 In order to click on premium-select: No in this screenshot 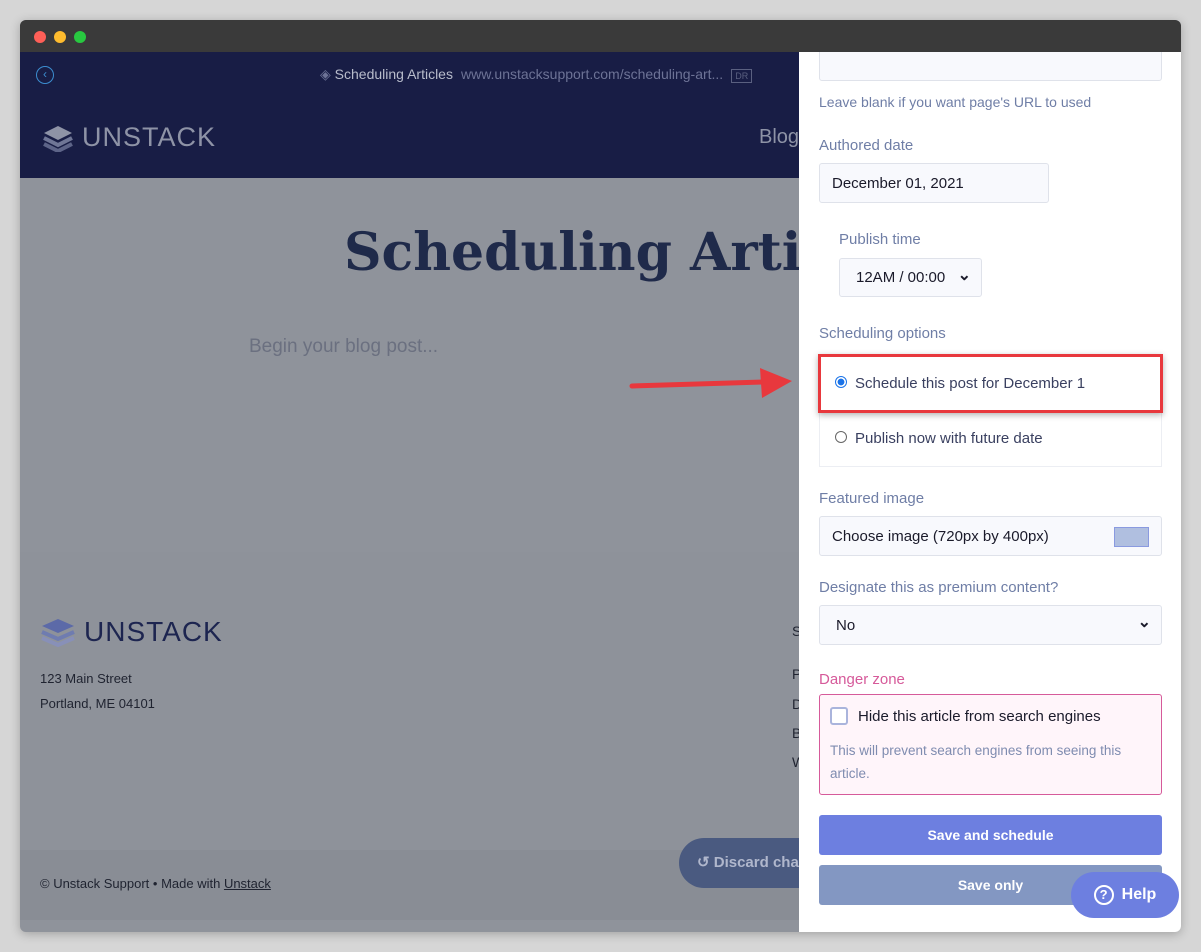, I will do `click(990, 625)`.